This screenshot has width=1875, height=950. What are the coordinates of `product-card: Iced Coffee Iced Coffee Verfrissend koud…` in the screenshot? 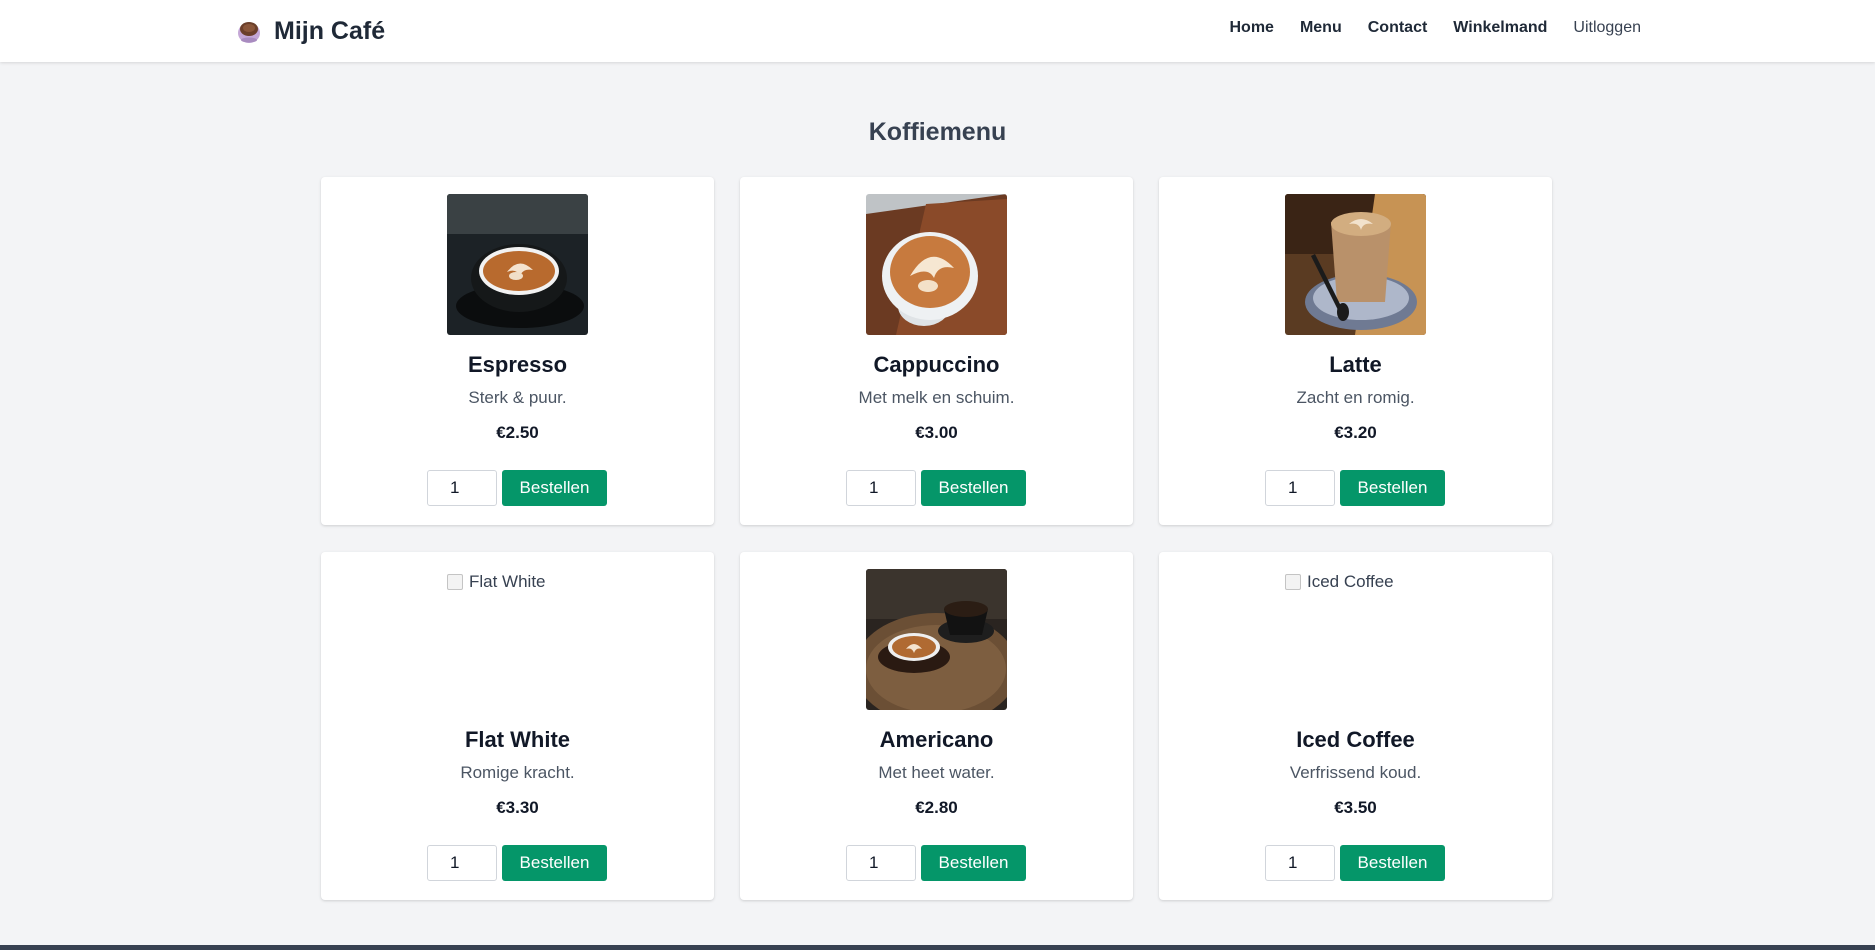 It's located at (1355, 726).